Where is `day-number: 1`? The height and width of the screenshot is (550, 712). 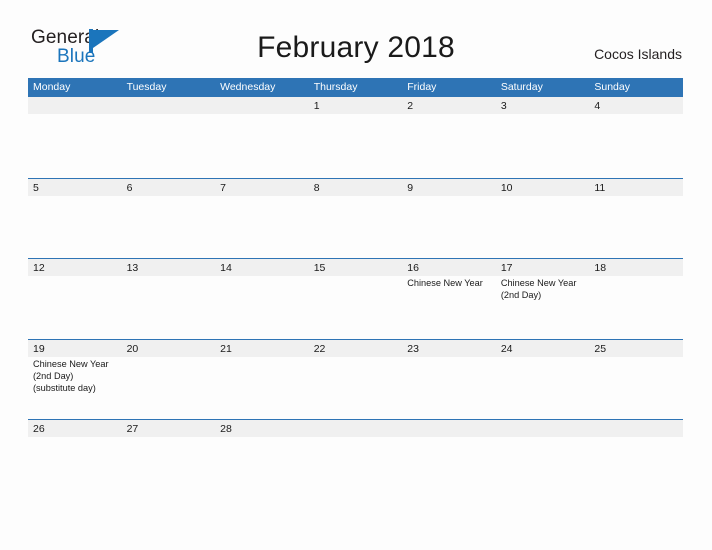 day-number: 1 is located at coordinates (316, 106).